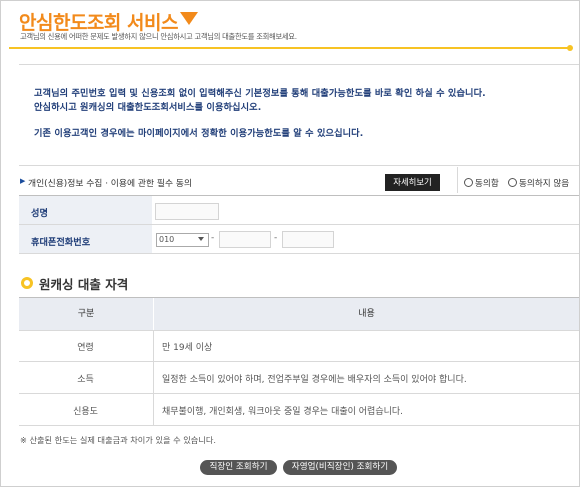 Image resolution: width=580 pixels, height=487 pixels. I want to click on table-bottom-border, so click(299, 425).